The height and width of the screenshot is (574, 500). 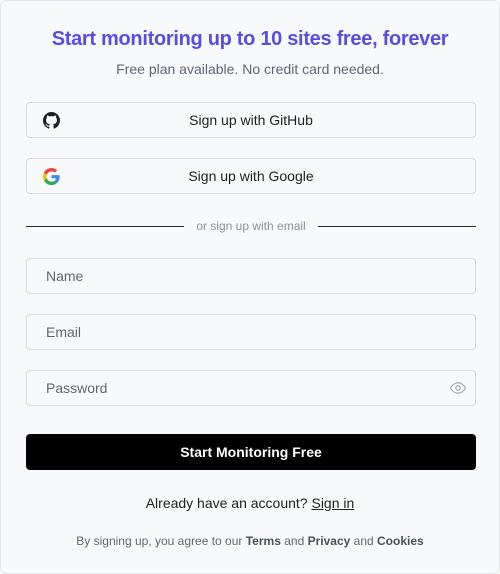 What do you see at coordinates (400, 541) in the screenshot?
I see `cookies-link: Cookies` at bounding box center [400, 541].